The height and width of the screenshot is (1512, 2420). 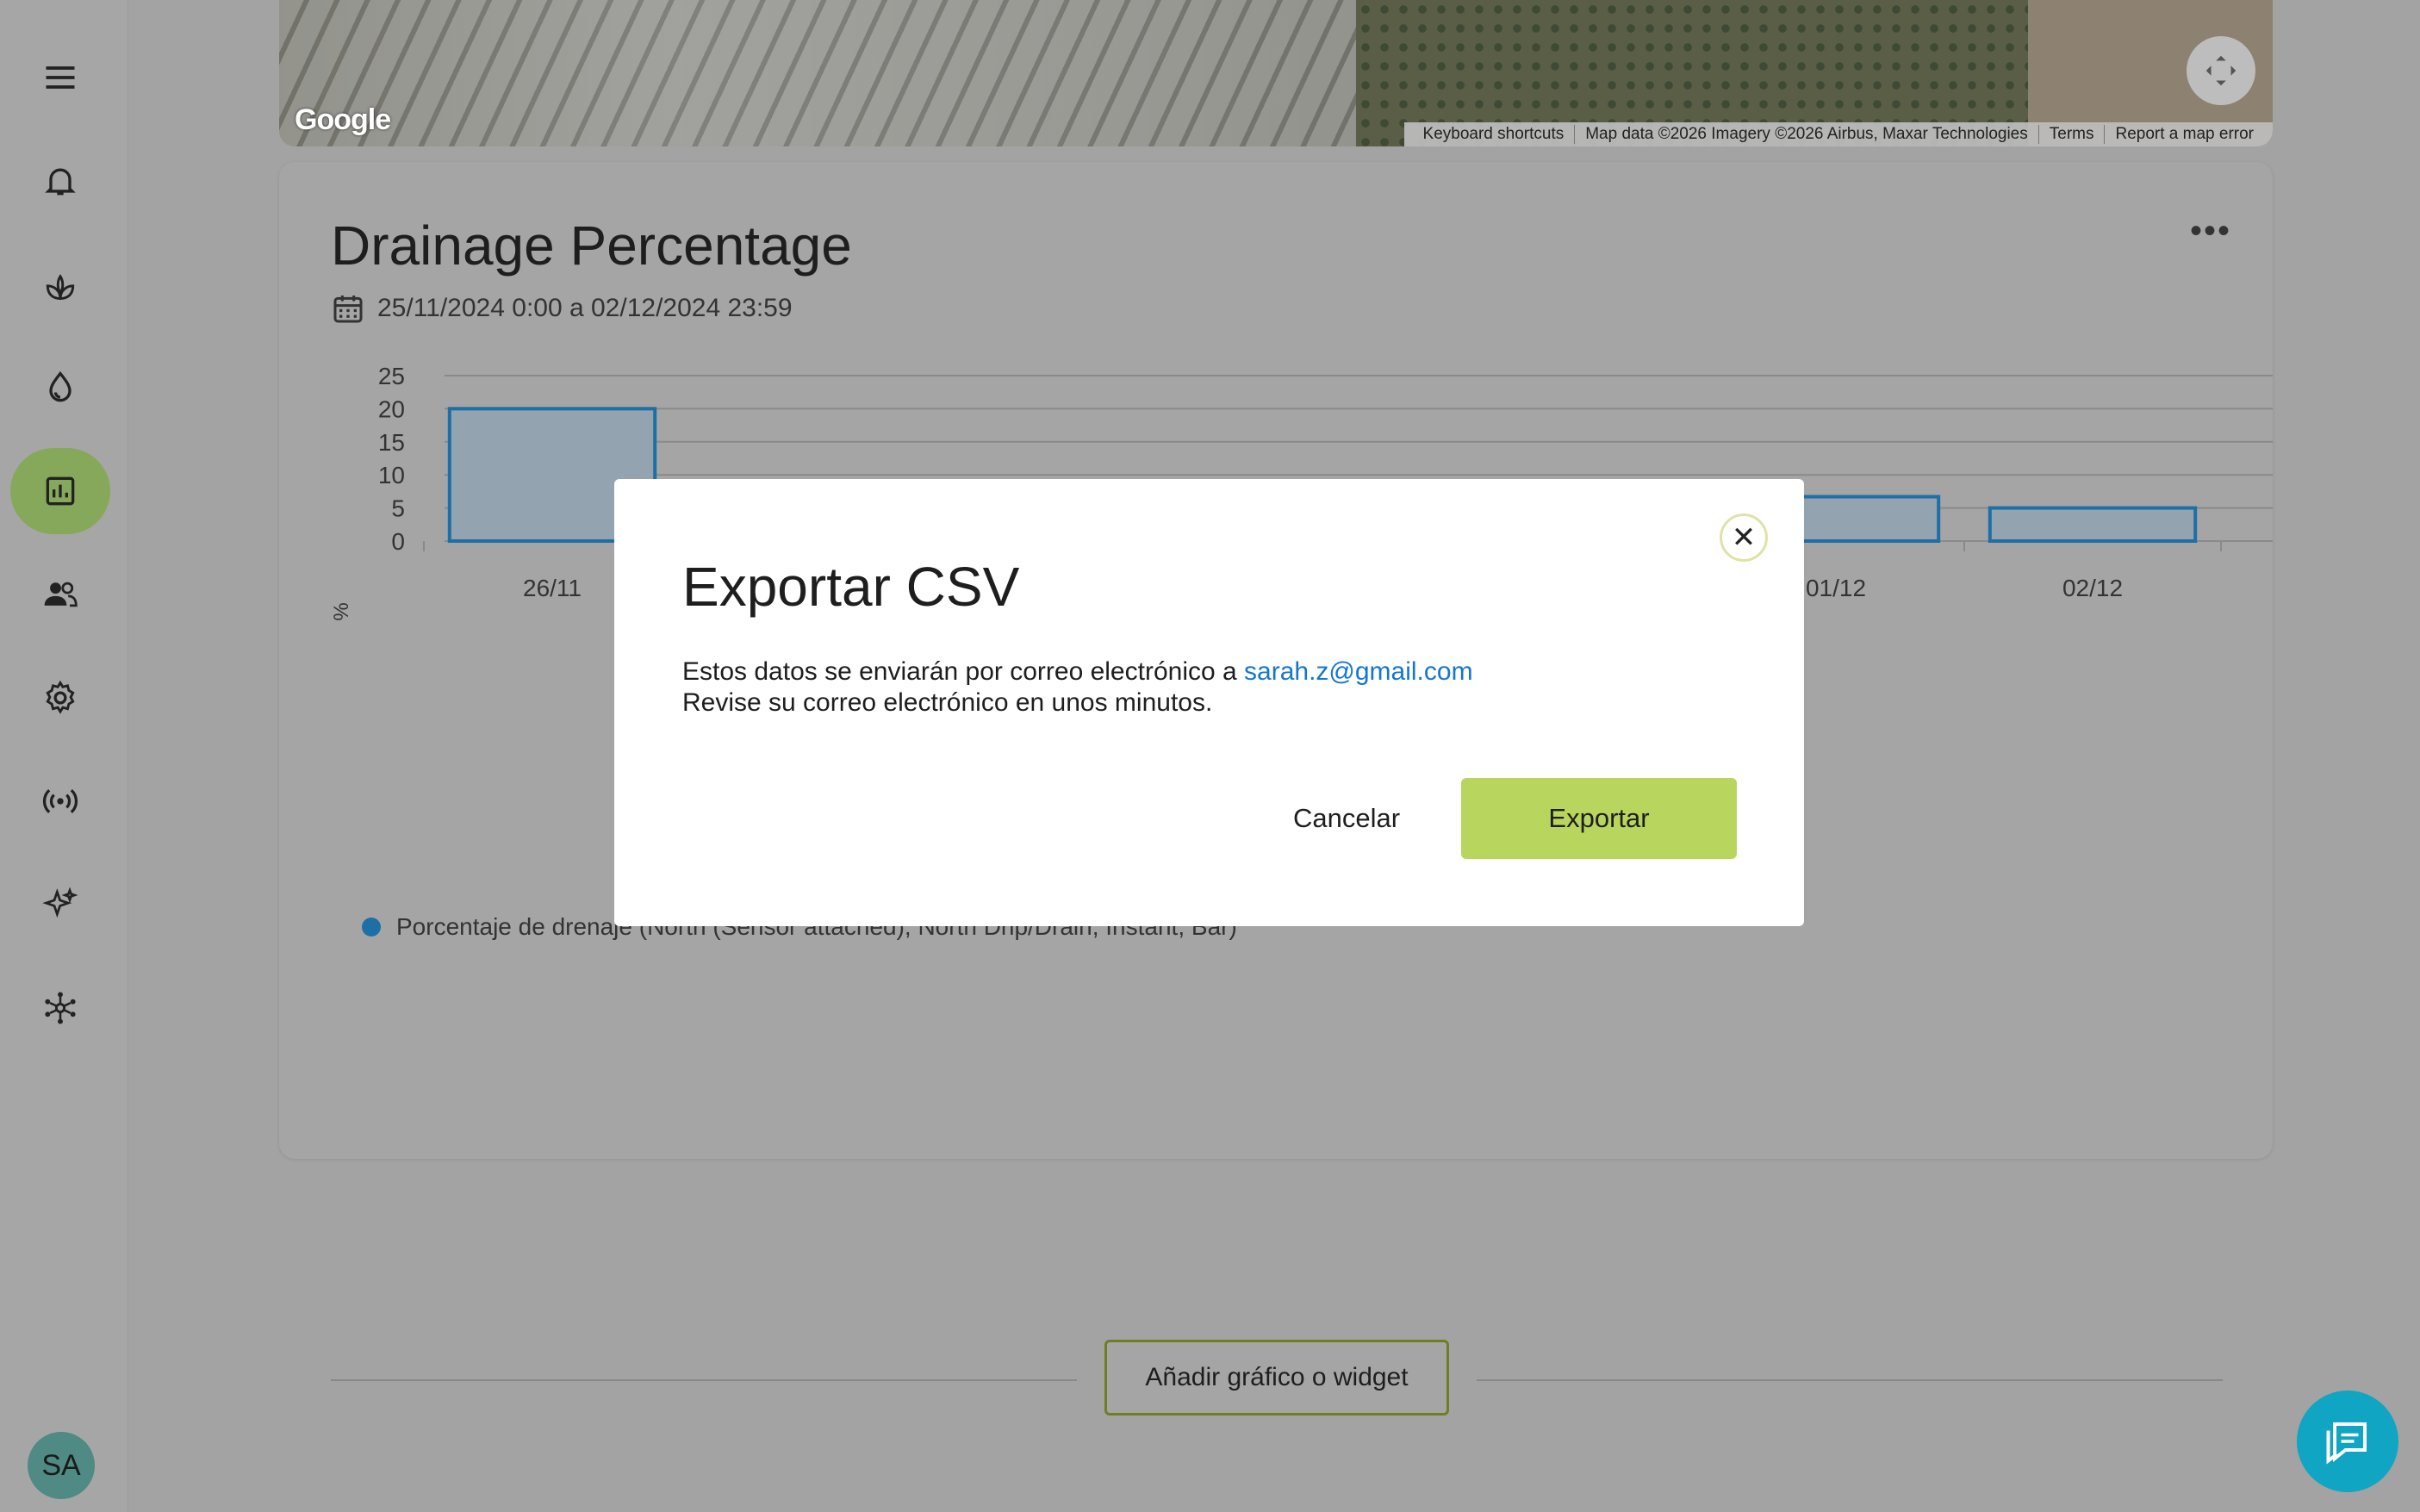 What do you see at coordinates (61, 287) in the screenshot?
I see `plant-icon` at bounding box center [61, 287].